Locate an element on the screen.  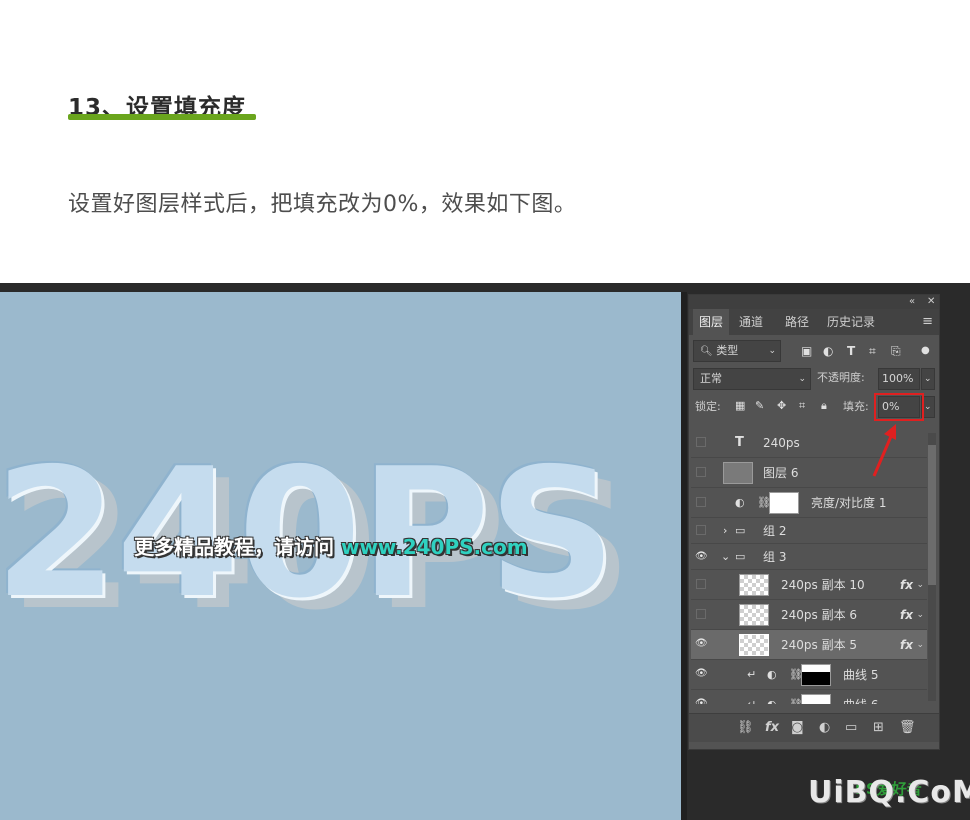
opacity-label: 不透明度: is located at coordinates (841, 377).